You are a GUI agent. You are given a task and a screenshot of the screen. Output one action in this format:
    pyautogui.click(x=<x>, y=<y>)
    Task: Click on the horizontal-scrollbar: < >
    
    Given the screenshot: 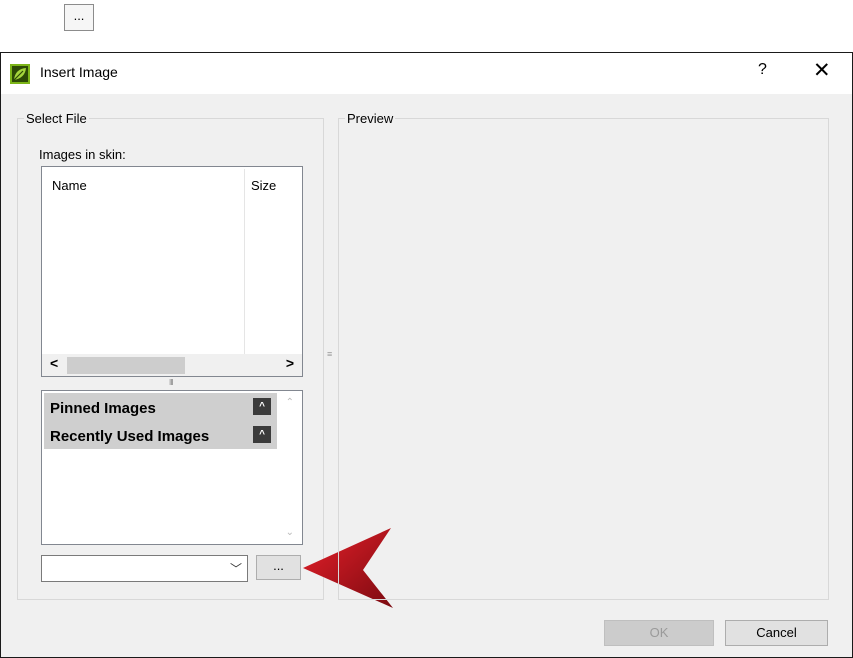 What is the action you would take?
    pyautogui.click(x=172, y=365)
    